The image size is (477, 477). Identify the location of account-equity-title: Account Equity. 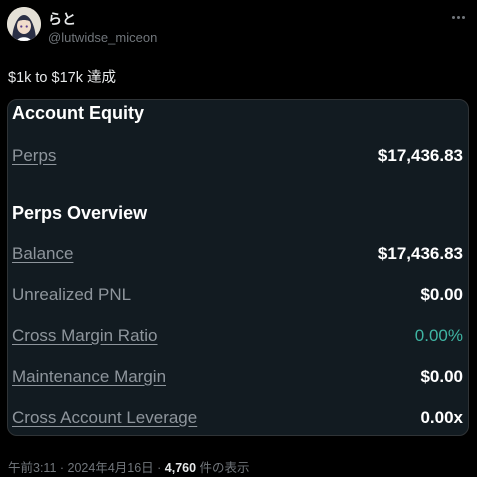
(78, 113).